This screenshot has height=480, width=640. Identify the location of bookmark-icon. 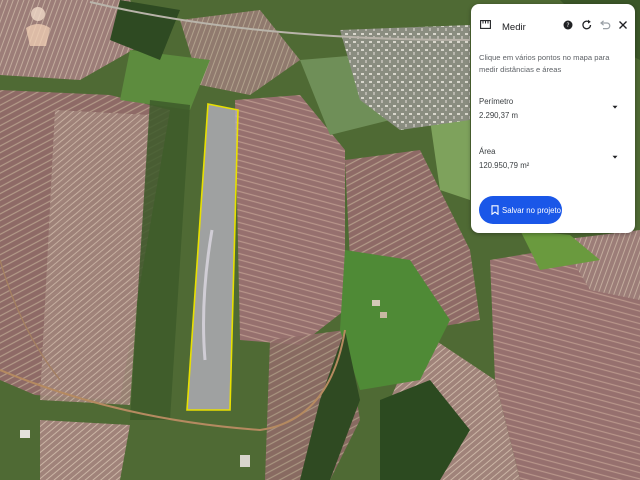
(495, 210).